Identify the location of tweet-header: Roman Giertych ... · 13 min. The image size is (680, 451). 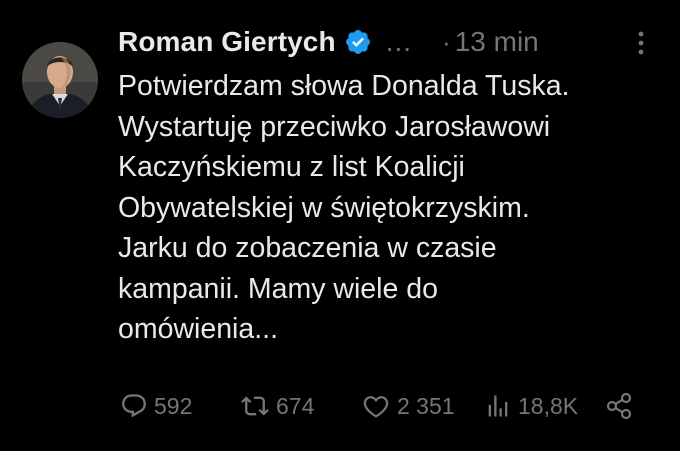
(328, 42).